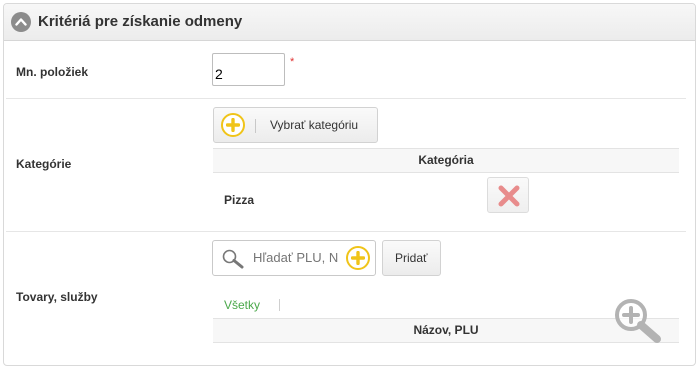 This screenshot has width=700, height=369. I want to click on delete-category-button, so click(508, 195).